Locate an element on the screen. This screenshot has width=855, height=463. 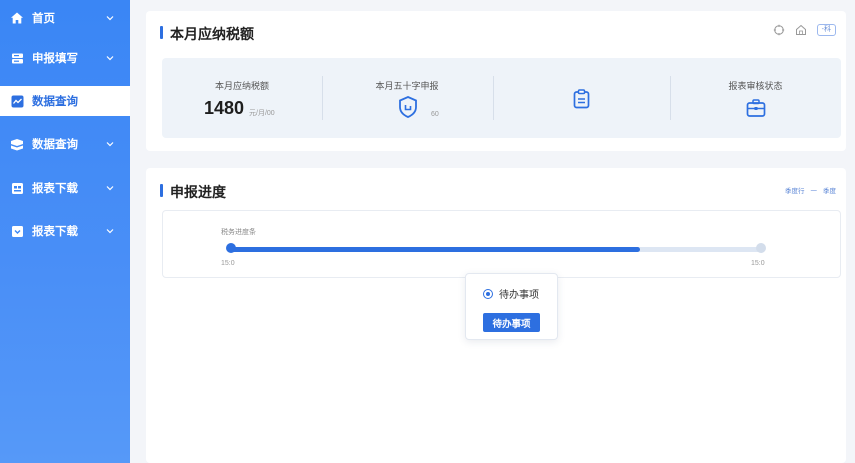
sidebar-item-data-query: 数据查询 is located at coordinates (65, 144).